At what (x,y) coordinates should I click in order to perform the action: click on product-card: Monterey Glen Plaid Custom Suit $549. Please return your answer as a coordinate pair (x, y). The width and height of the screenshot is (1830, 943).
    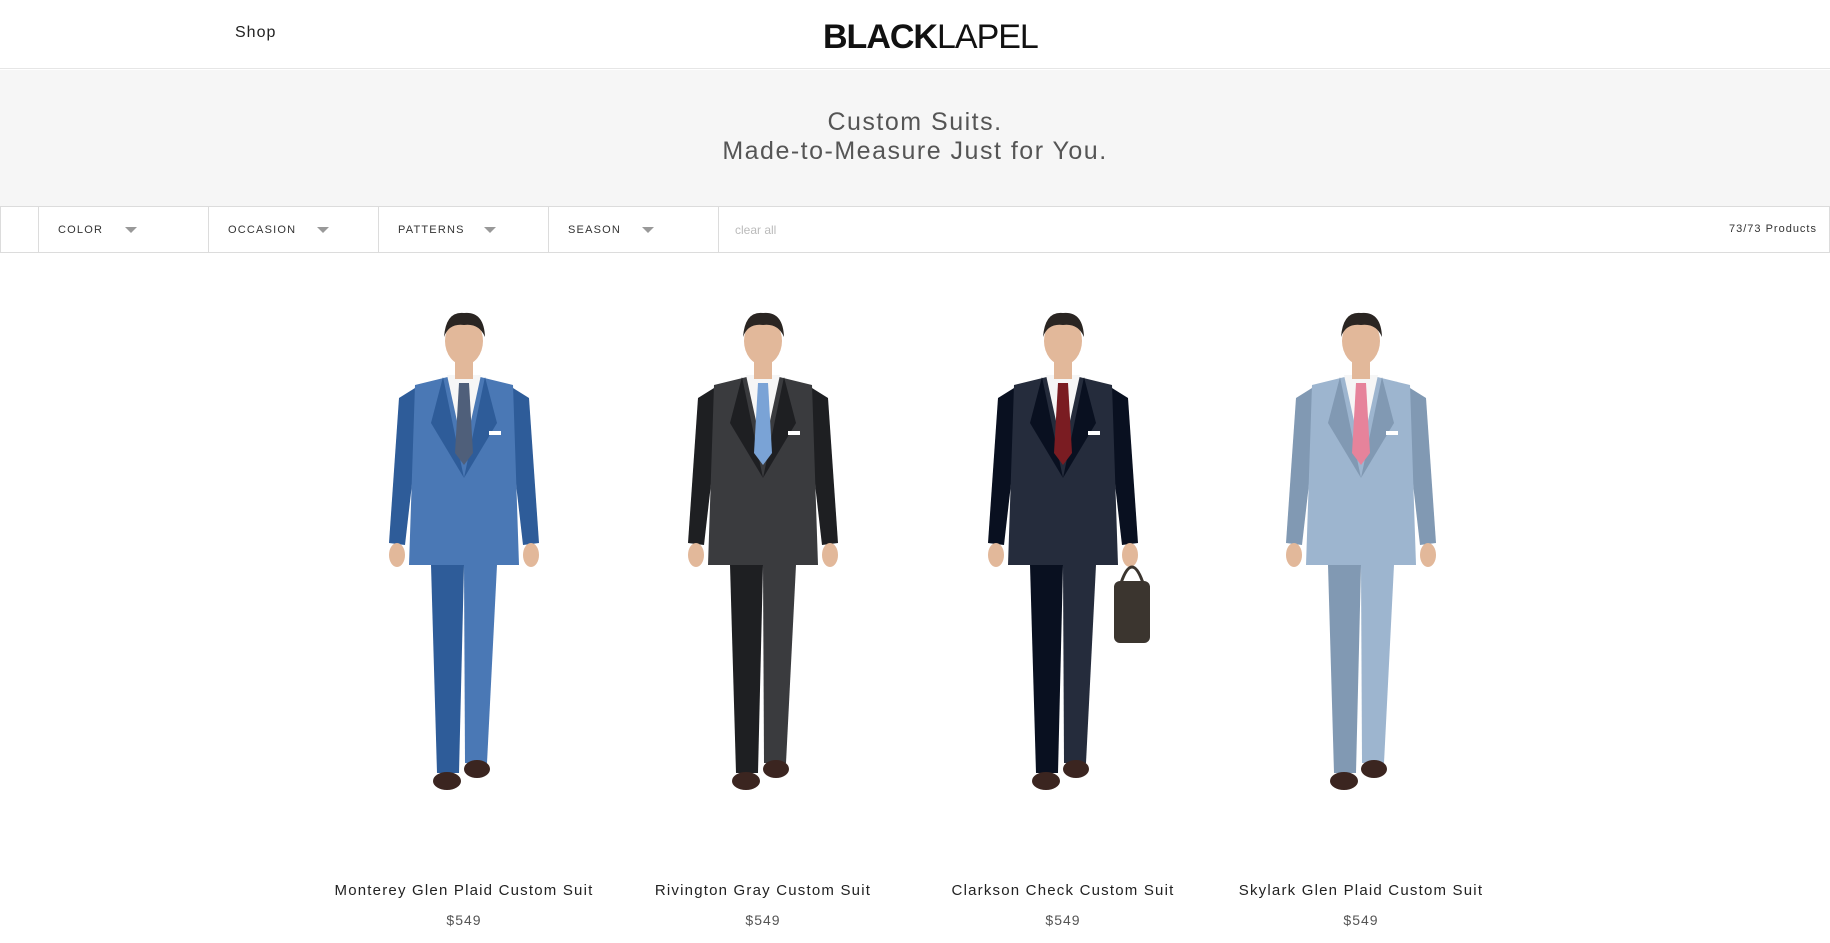
    Looking at the image, I should click on (464, 598).